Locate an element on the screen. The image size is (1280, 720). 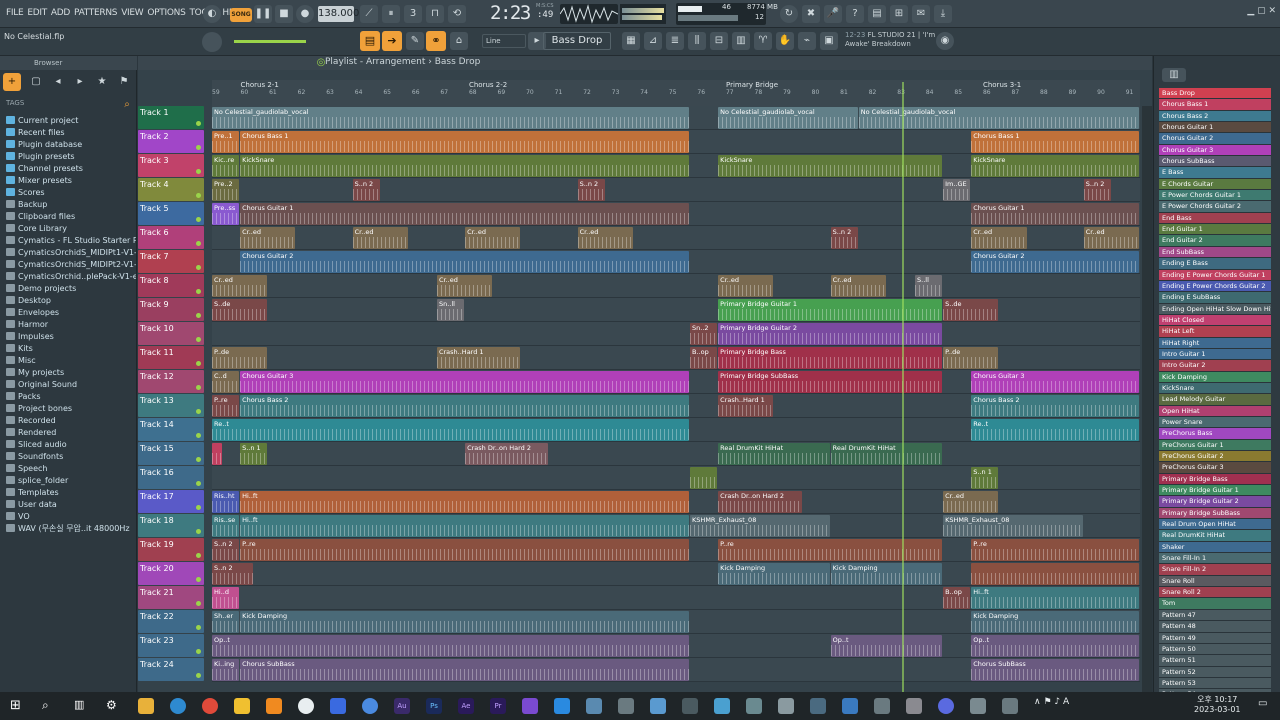
menu-edit: EDIT is located at coordinates (37, 13).